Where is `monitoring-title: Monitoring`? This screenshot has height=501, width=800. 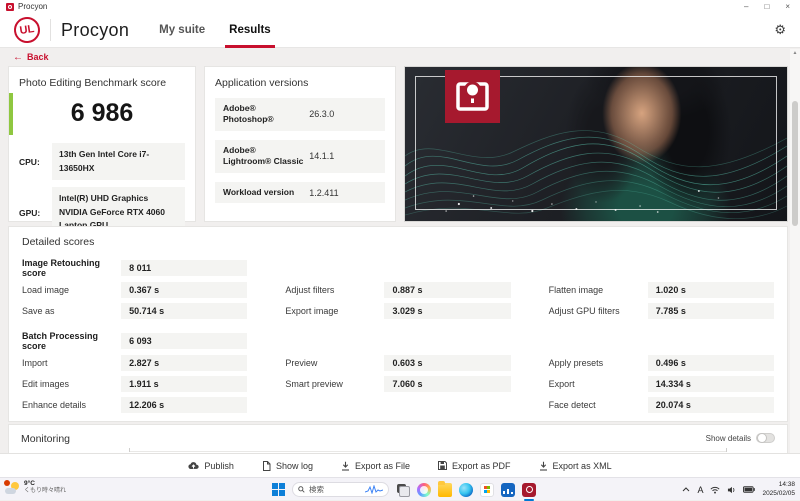
monitoring-title: Monitoring is located at coordinates (45, 439).